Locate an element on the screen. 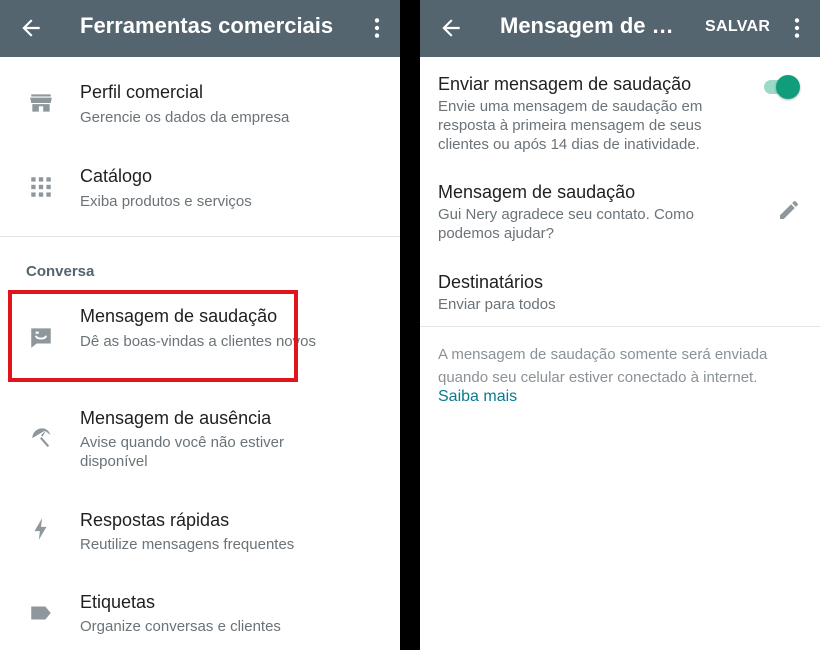 The height and width of the screenshot is (650, 820). toggle-thumb is located at coordinates (788, 87).